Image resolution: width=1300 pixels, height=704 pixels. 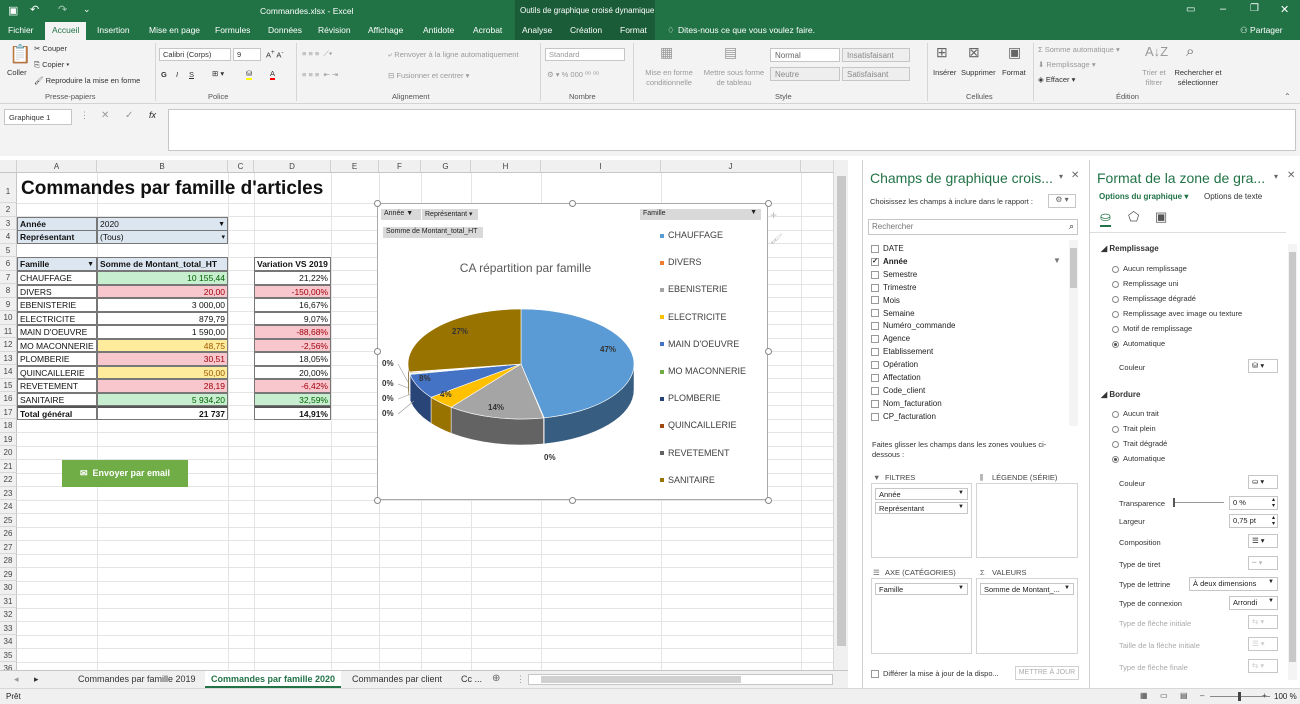 I want to click on col-header-g: G, so click(x=446, y=166).